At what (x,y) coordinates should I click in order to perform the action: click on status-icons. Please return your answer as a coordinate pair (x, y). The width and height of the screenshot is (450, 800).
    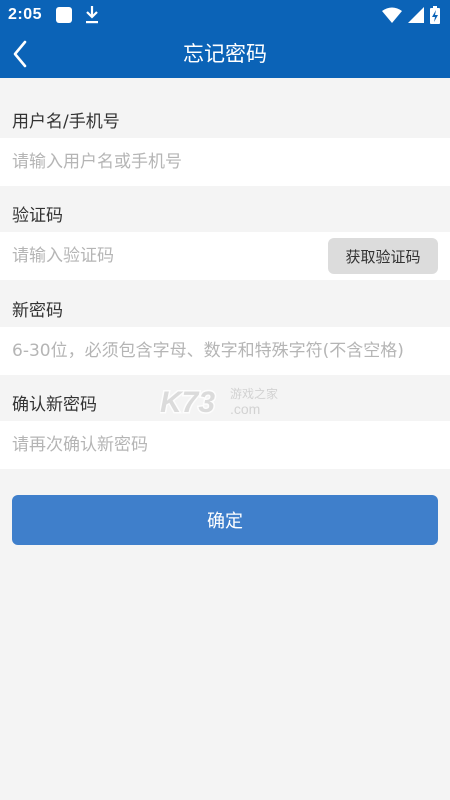
    Looking at the image, I should click on (411, 15).